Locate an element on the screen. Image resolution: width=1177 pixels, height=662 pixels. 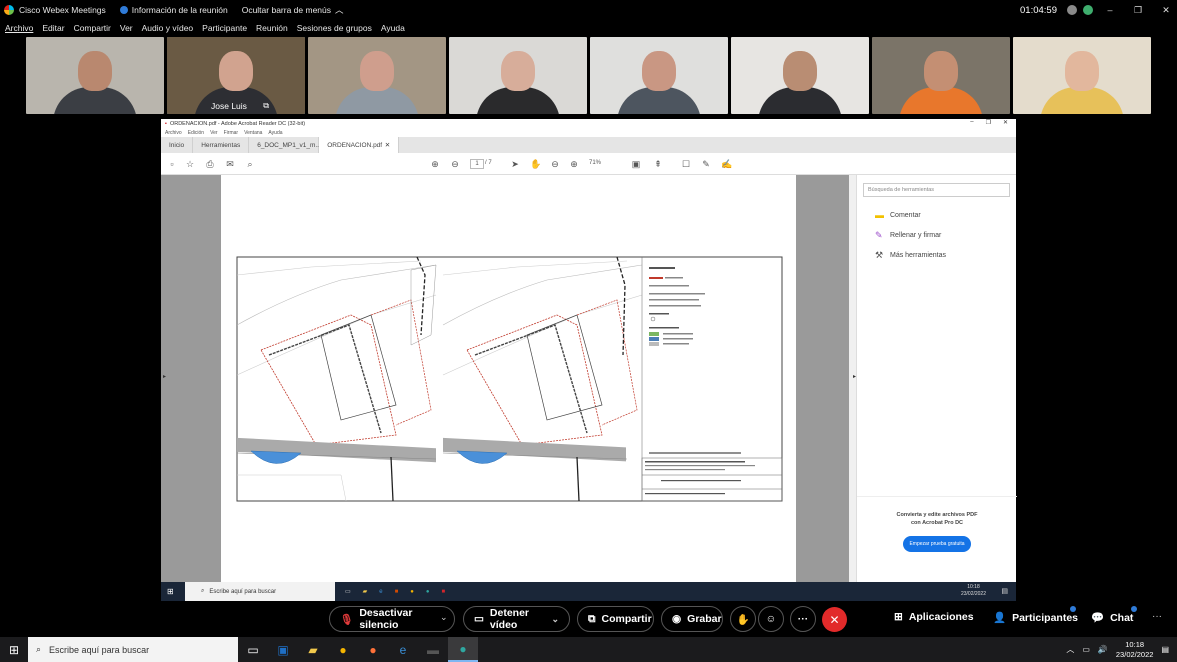
mail-icon: ✉ is located at coordinates (230, 164).